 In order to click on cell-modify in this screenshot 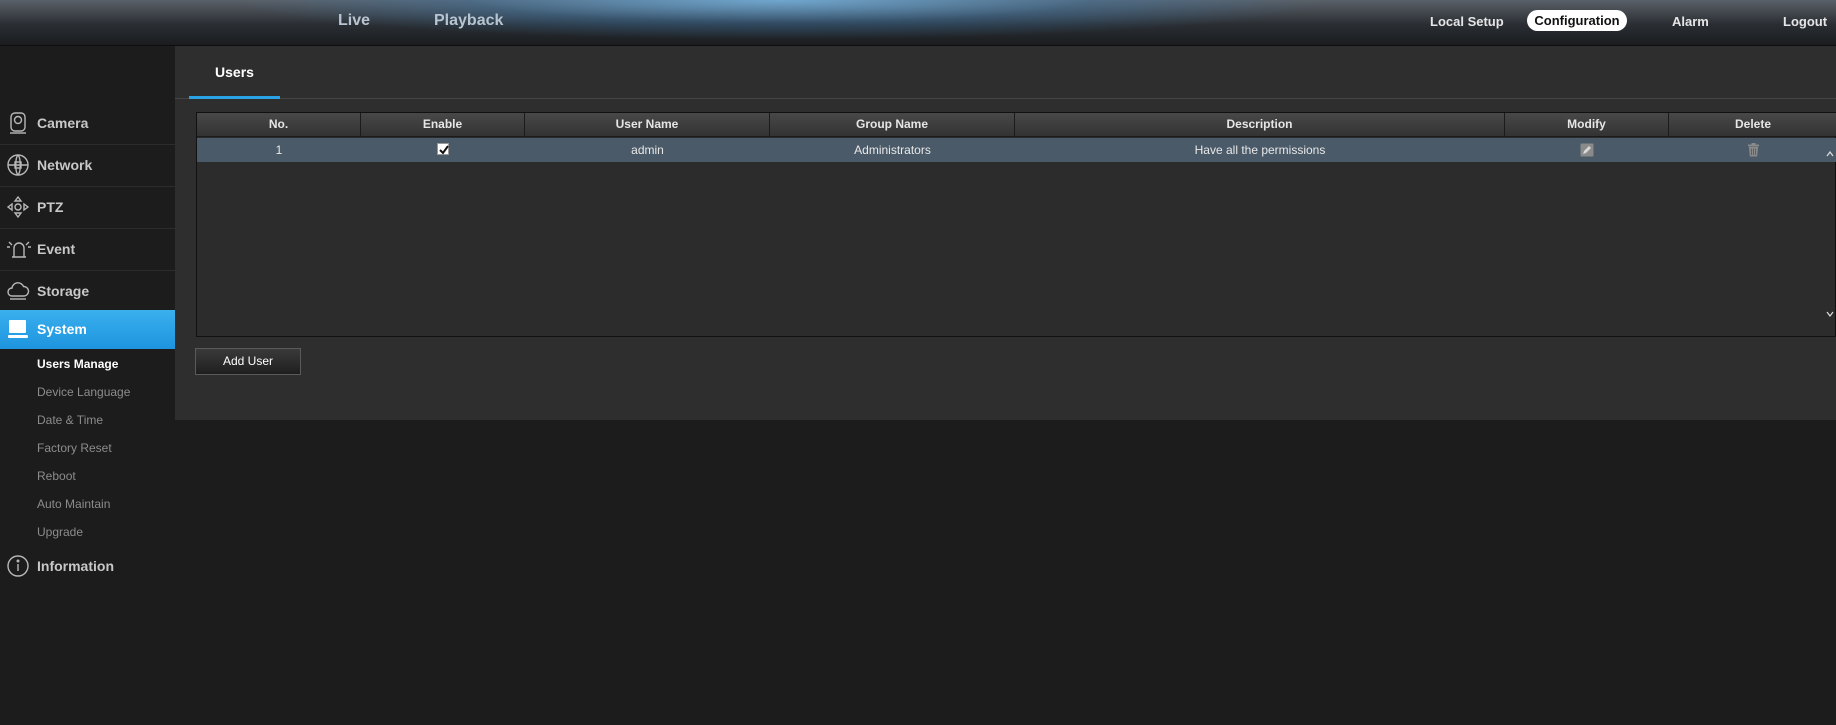, I will do `click(1587, 150)`.